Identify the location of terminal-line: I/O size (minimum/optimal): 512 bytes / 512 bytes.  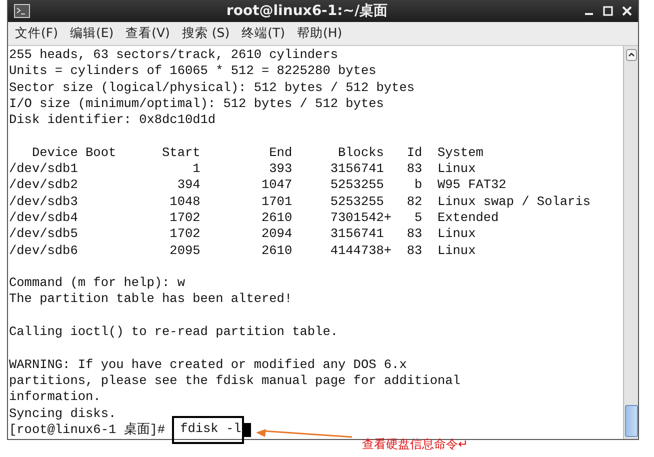
(197, 104).